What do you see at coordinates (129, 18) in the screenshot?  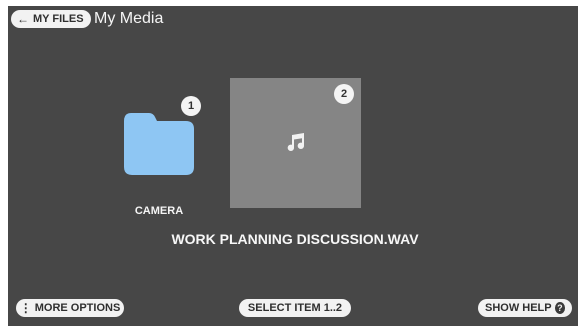 I see `page-title: My Media` at bounding box center [129, 18].